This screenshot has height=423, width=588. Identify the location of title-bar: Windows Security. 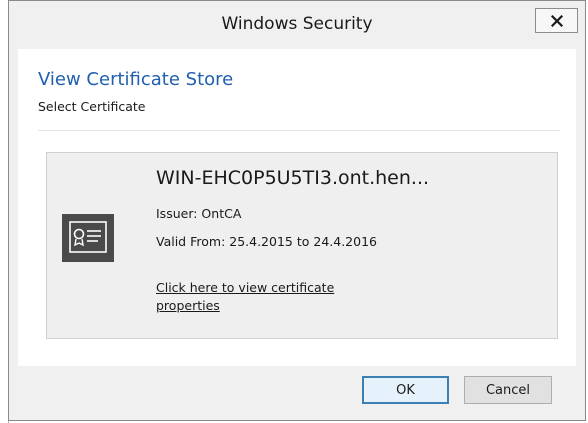
(297, 25).